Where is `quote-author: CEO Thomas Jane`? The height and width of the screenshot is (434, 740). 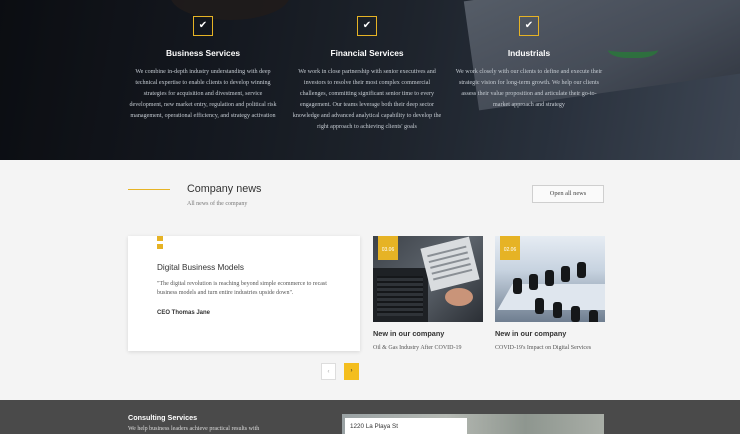 quote-author: CEO Thomas Jane is located at coordinates (184, 313).